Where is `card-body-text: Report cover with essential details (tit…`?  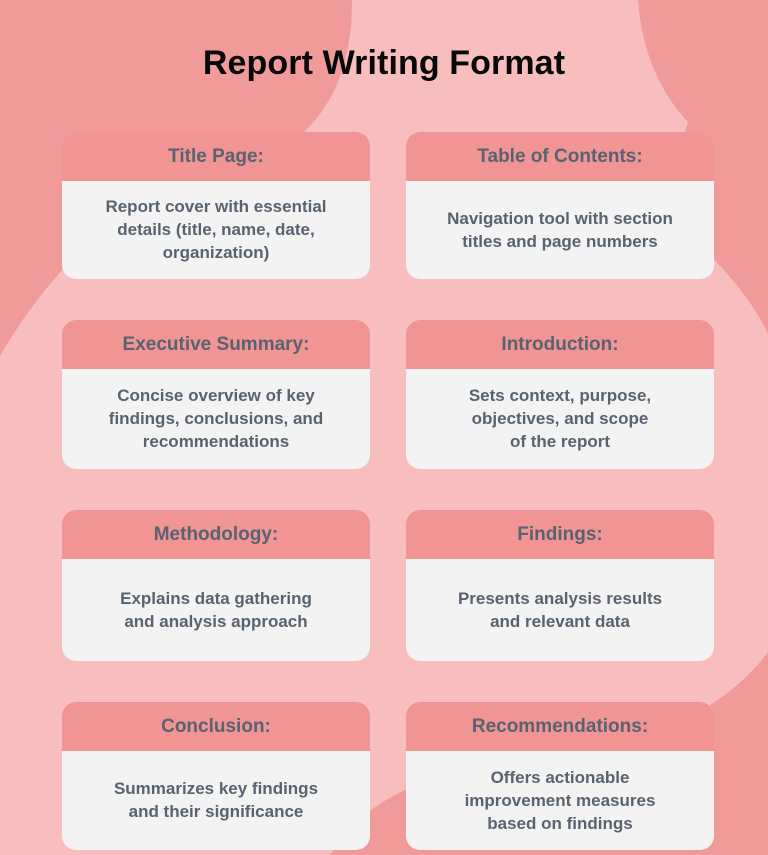
card-body-text: Report cover with essential details (tit… is located at coordinates (216, 229).